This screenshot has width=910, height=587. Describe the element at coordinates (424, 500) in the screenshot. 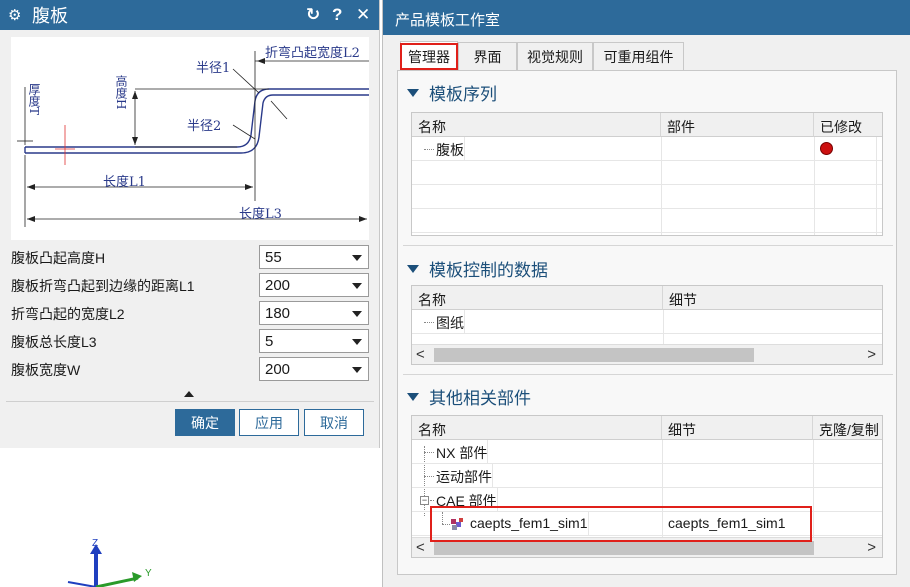

I see `collapse-node-icon: −` at that location.